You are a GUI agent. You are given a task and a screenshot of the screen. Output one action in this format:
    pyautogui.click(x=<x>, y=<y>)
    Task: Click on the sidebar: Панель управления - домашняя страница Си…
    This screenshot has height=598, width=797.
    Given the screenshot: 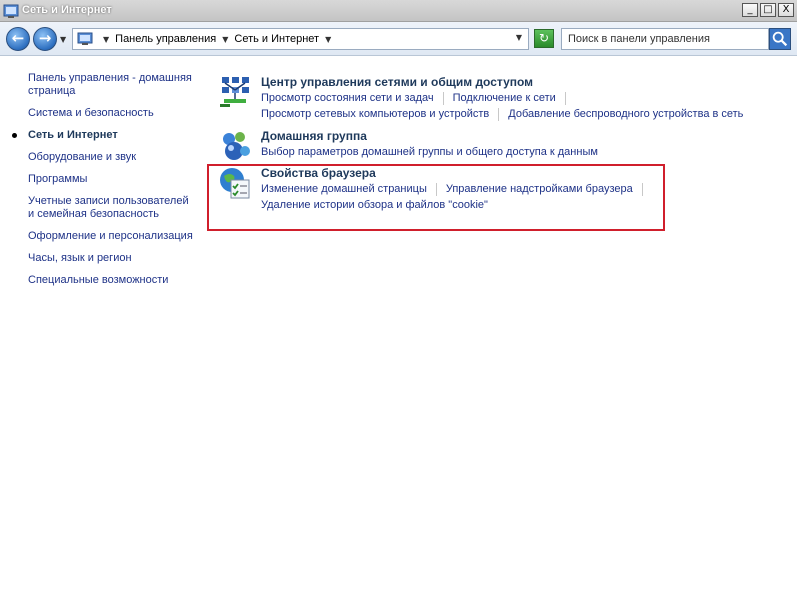 What is the action you would take?
    pyautogui.click(x=105, y=184)
    